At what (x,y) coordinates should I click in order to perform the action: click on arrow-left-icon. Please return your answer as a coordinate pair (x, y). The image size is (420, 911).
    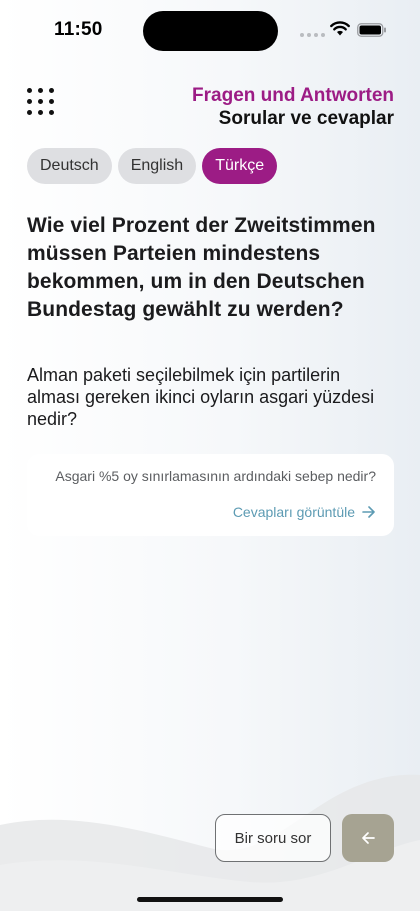
    Looking at the image, I should click on (368, 838).